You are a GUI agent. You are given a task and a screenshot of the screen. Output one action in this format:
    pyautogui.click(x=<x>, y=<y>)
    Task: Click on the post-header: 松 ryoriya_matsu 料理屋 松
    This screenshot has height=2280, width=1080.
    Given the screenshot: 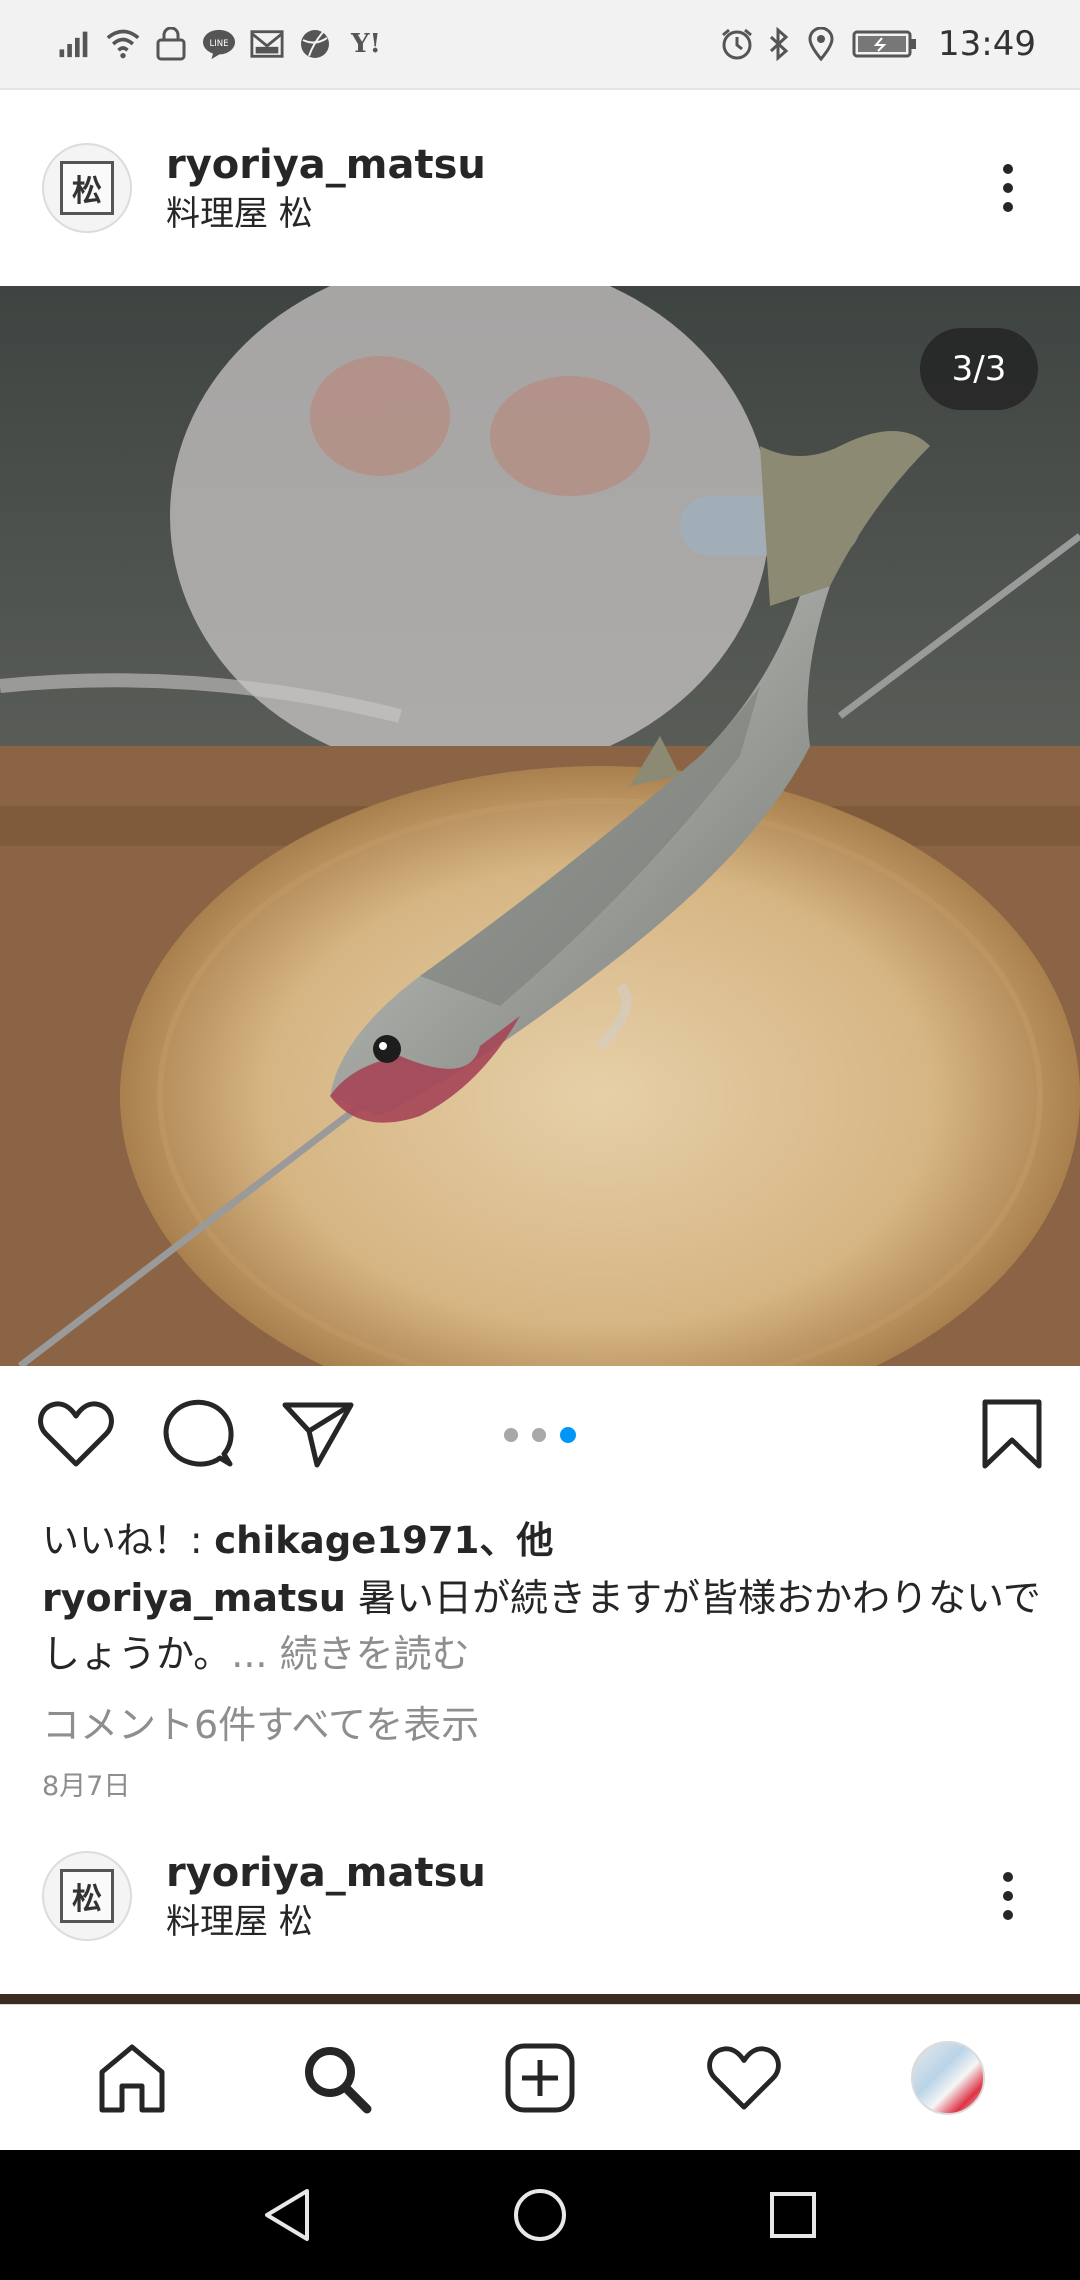 What is the action you would take?
    pyautogui.click(x=540, y=188)
    